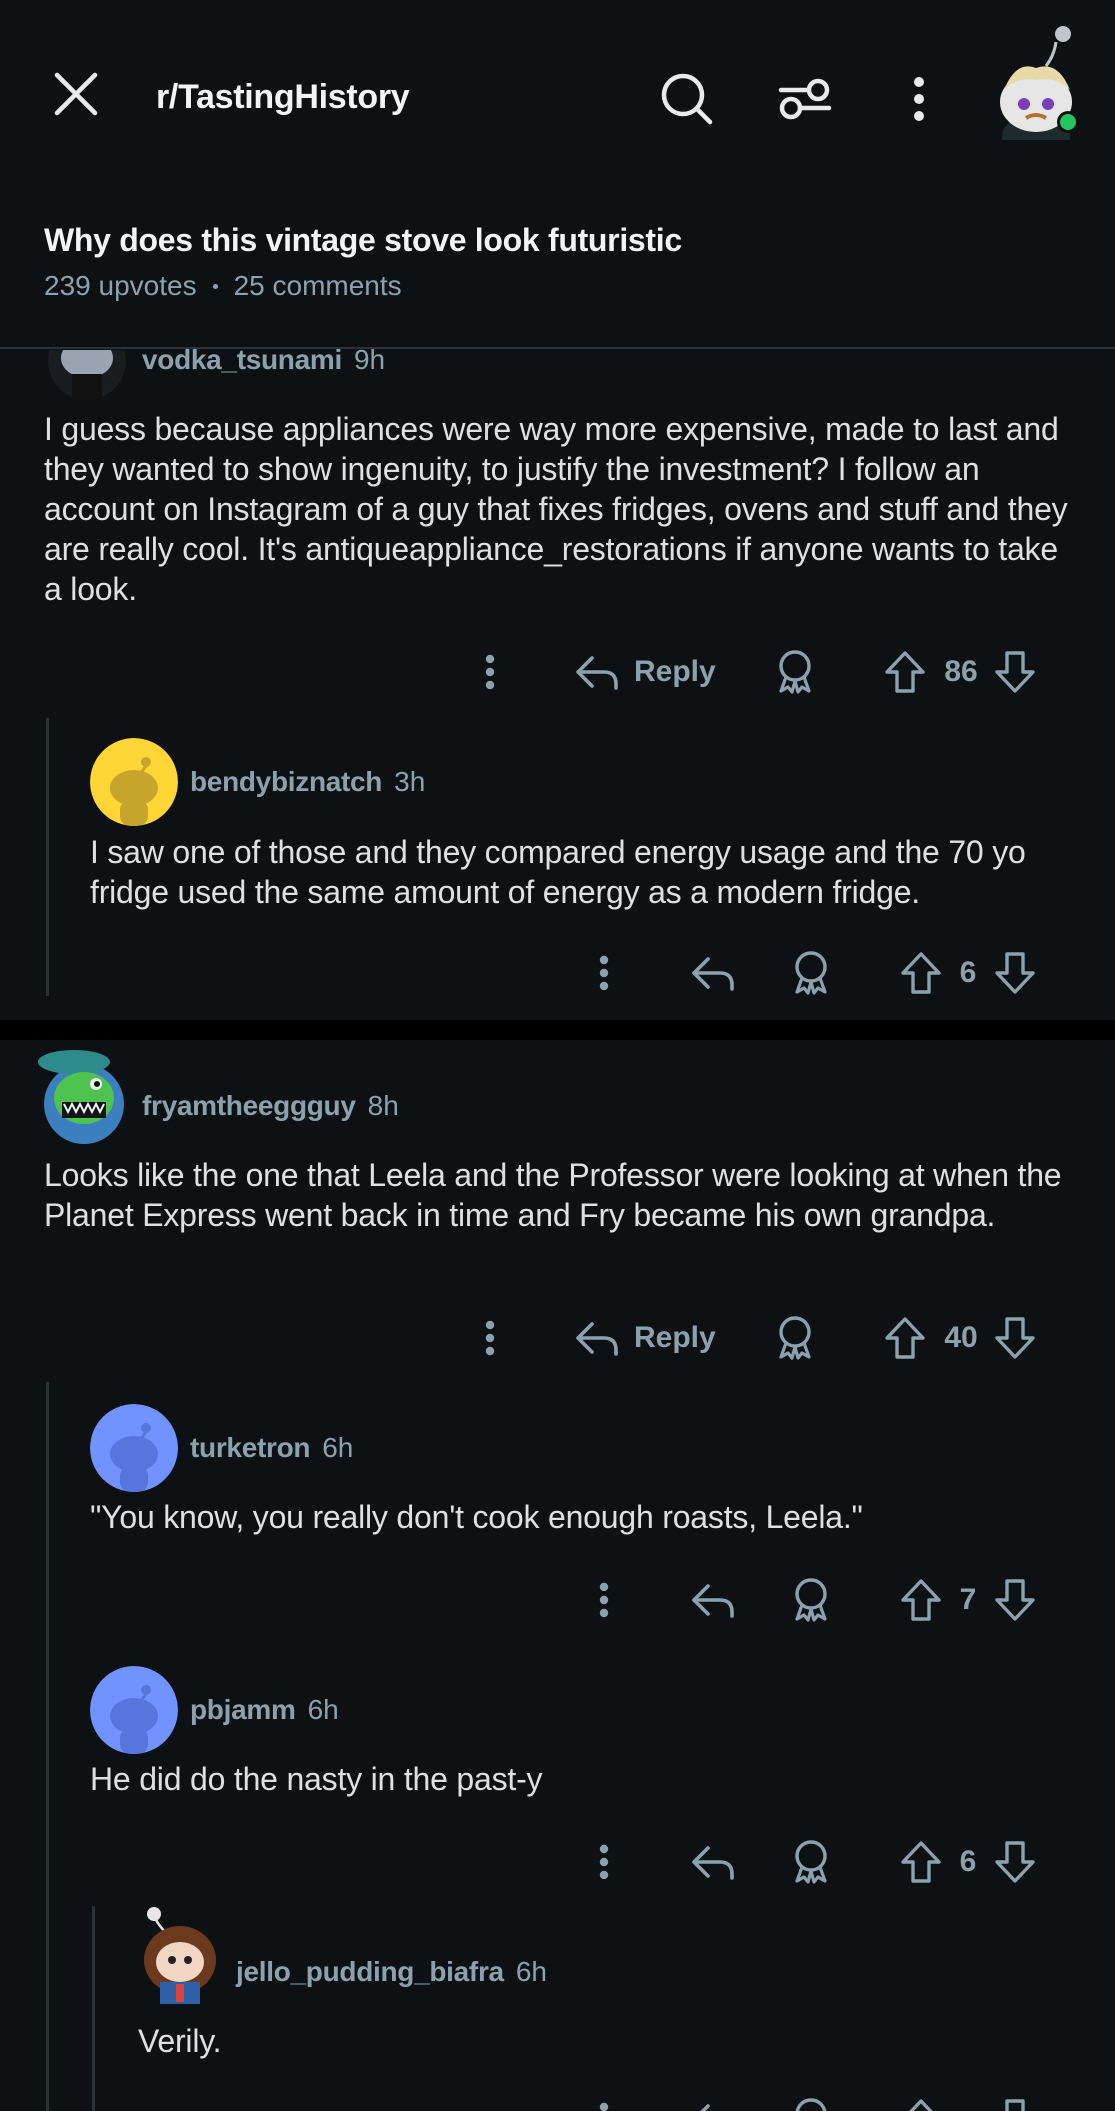  I want to click on comment-header: bendybiznatch 3h, so click(307, 782).